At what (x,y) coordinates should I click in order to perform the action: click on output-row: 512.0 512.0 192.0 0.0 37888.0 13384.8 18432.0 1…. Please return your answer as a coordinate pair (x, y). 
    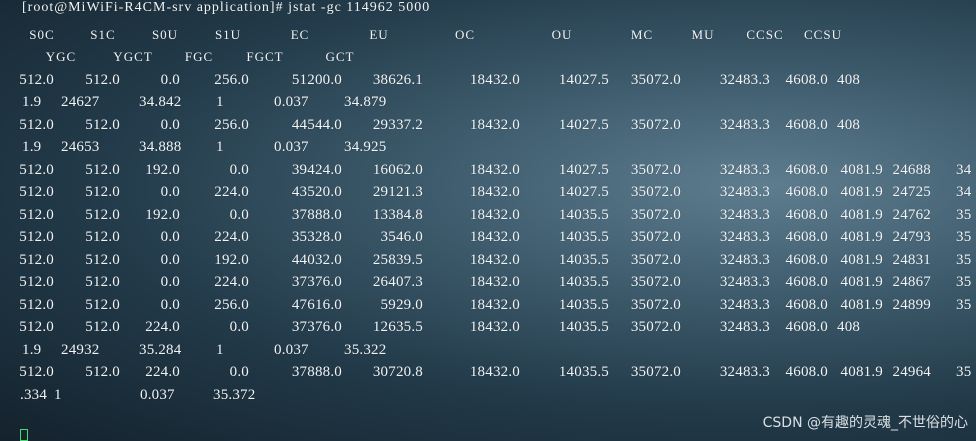
    Looking at the image, I should click on (488, 218).